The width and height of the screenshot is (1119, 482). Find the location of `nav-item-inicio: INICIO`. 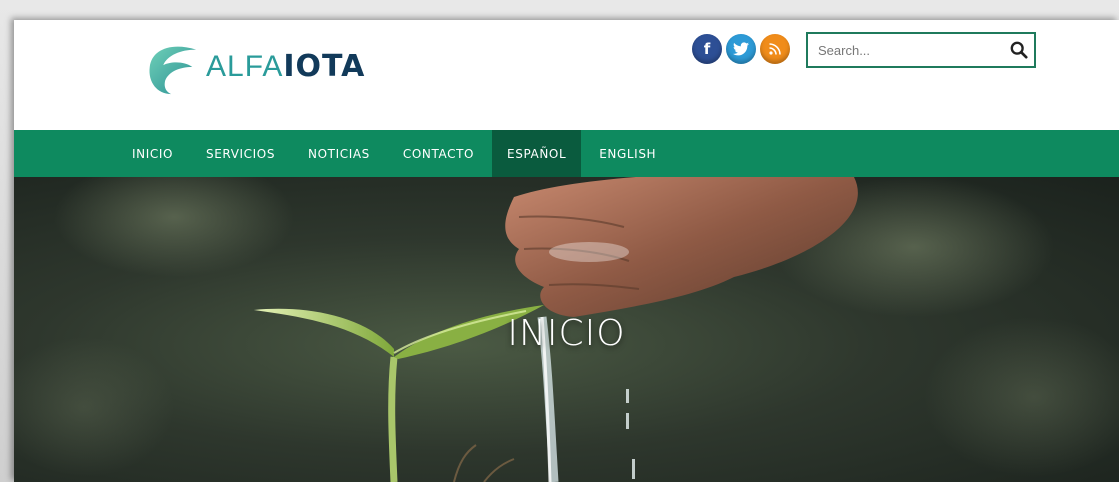

nav-item-inicio: INICIO is located at coordinates (152, 153).